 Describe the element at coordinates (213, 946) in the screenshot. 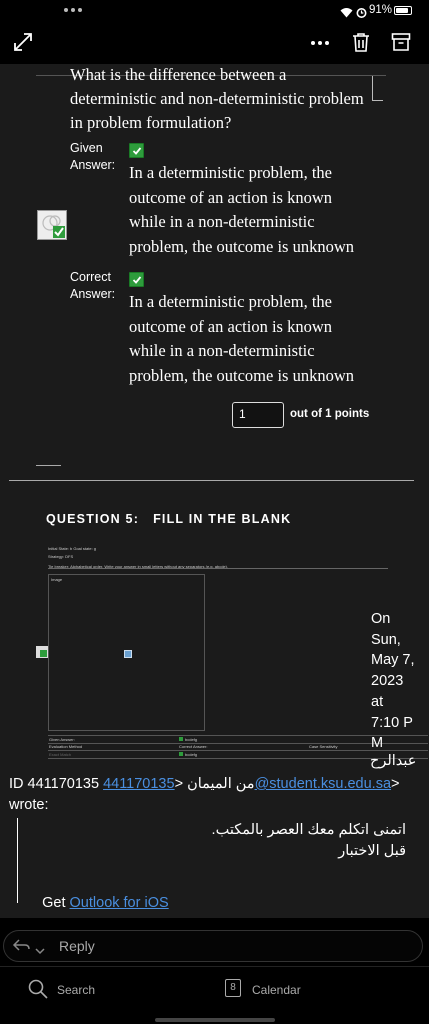

I see `reply-bar: Reply` at that location.